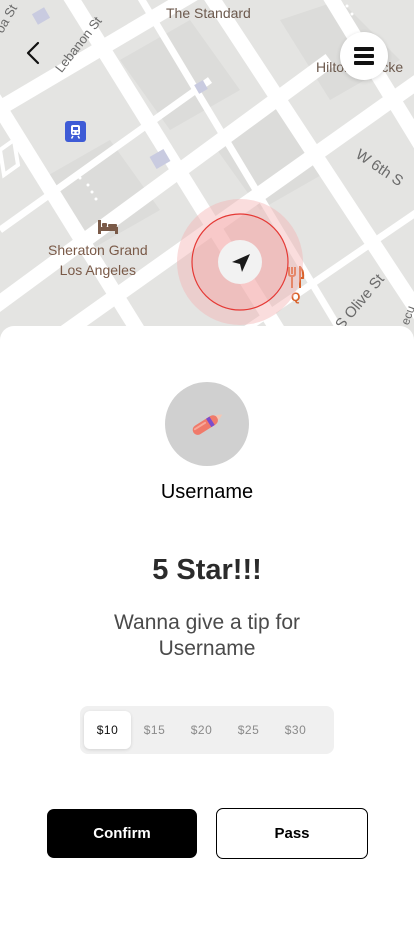 Image resolution: width=414 pixels, height=926 pixels. Describe the element at coordinates (98, 260) in the screenshot. I see `hotel-label: Sheraton Grand Los Angeles` at that location.